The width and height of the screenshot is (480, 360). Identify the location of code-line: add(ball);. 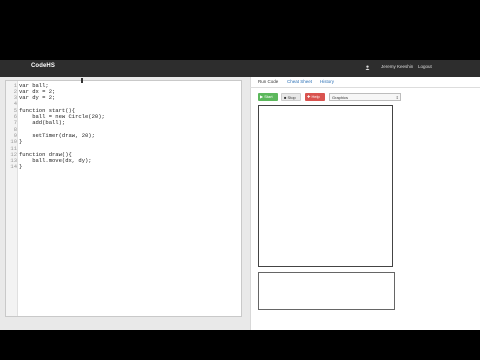
(42, 123).